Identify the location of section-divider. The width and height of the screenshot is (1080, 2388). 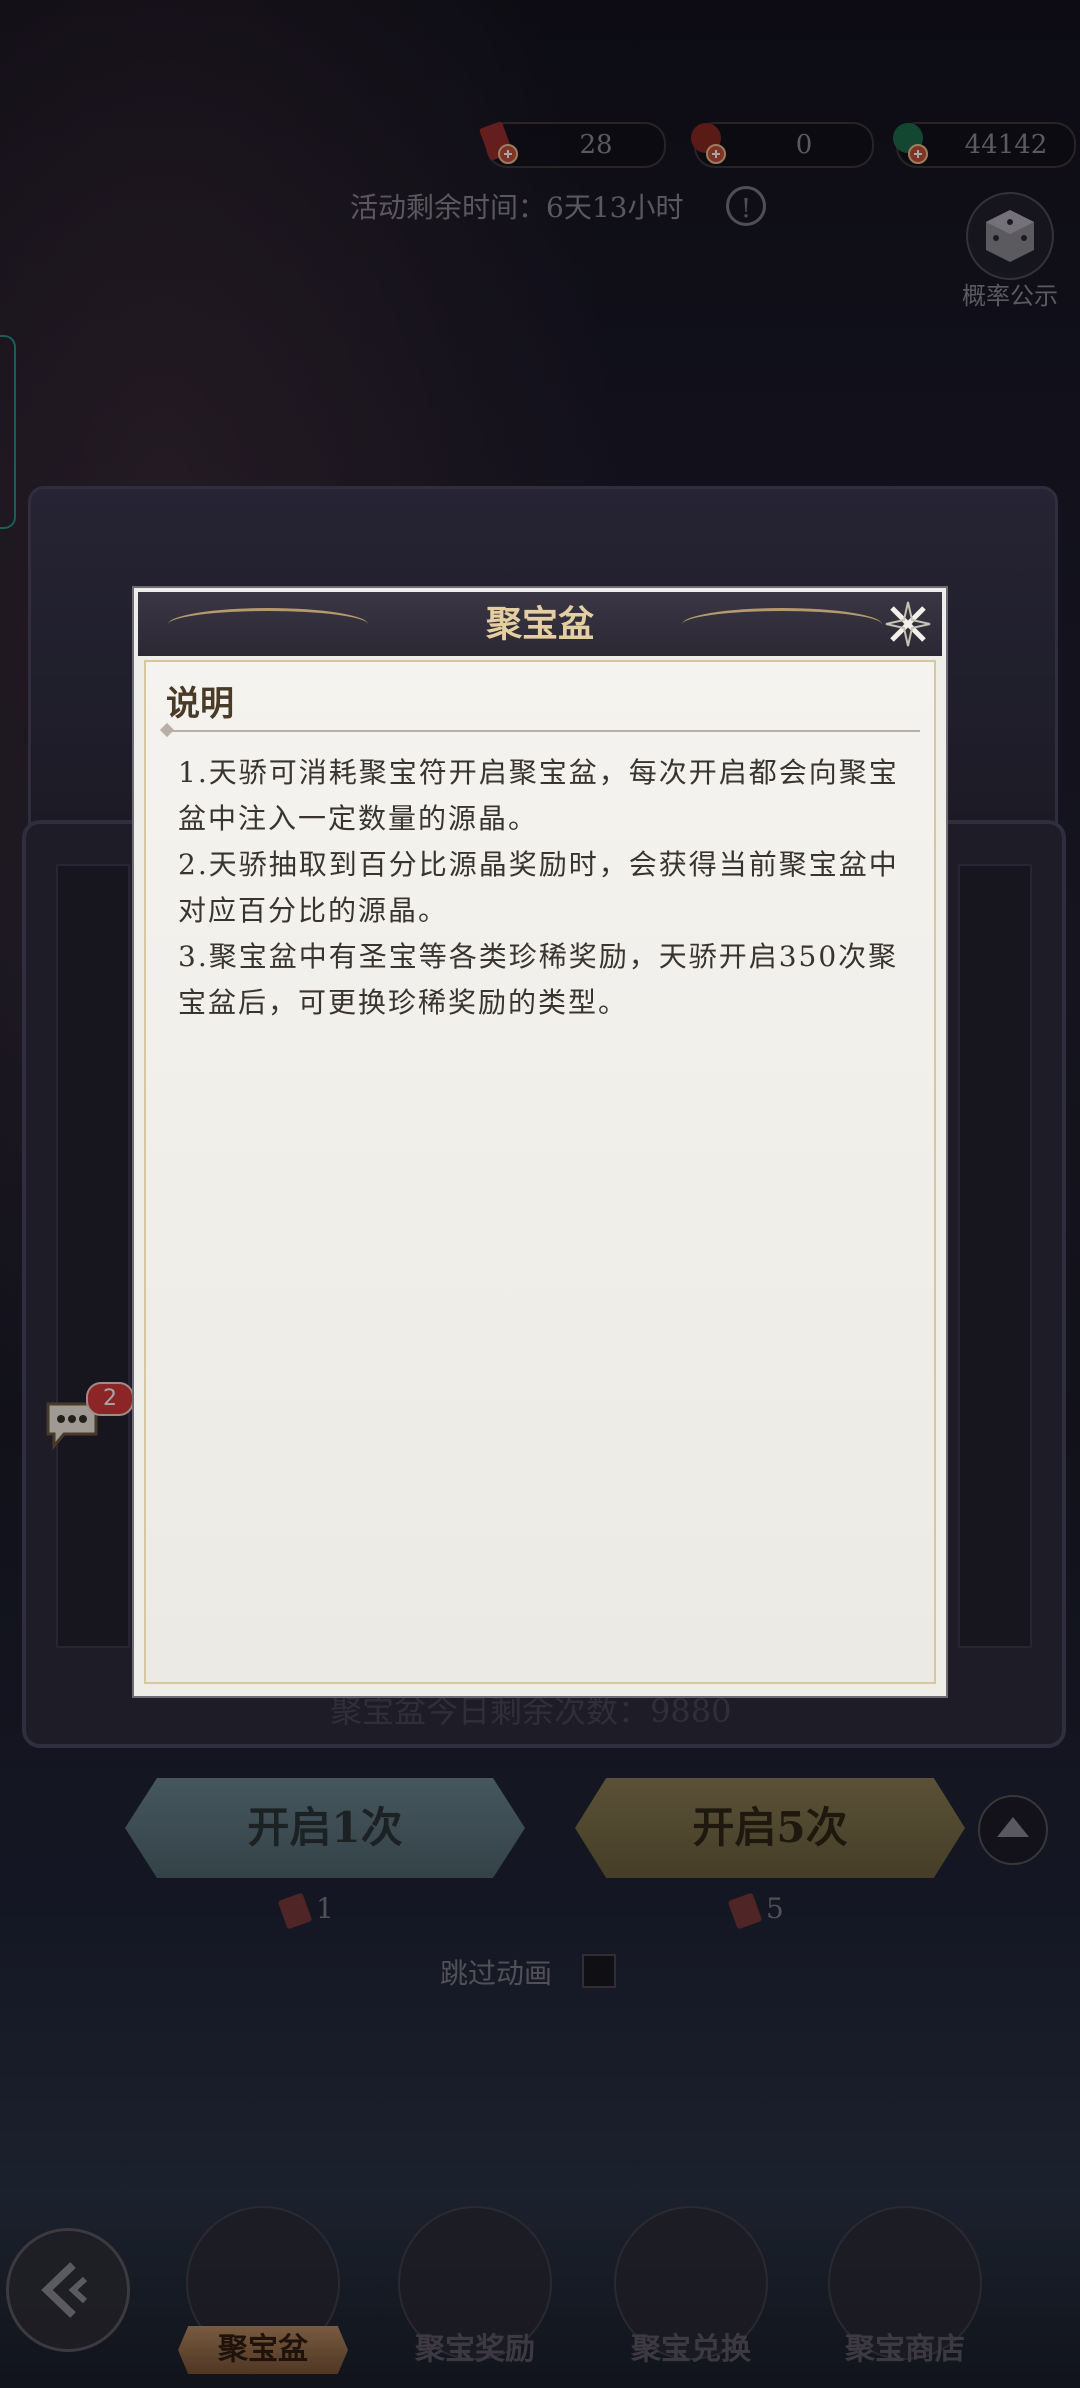
(543, 731).